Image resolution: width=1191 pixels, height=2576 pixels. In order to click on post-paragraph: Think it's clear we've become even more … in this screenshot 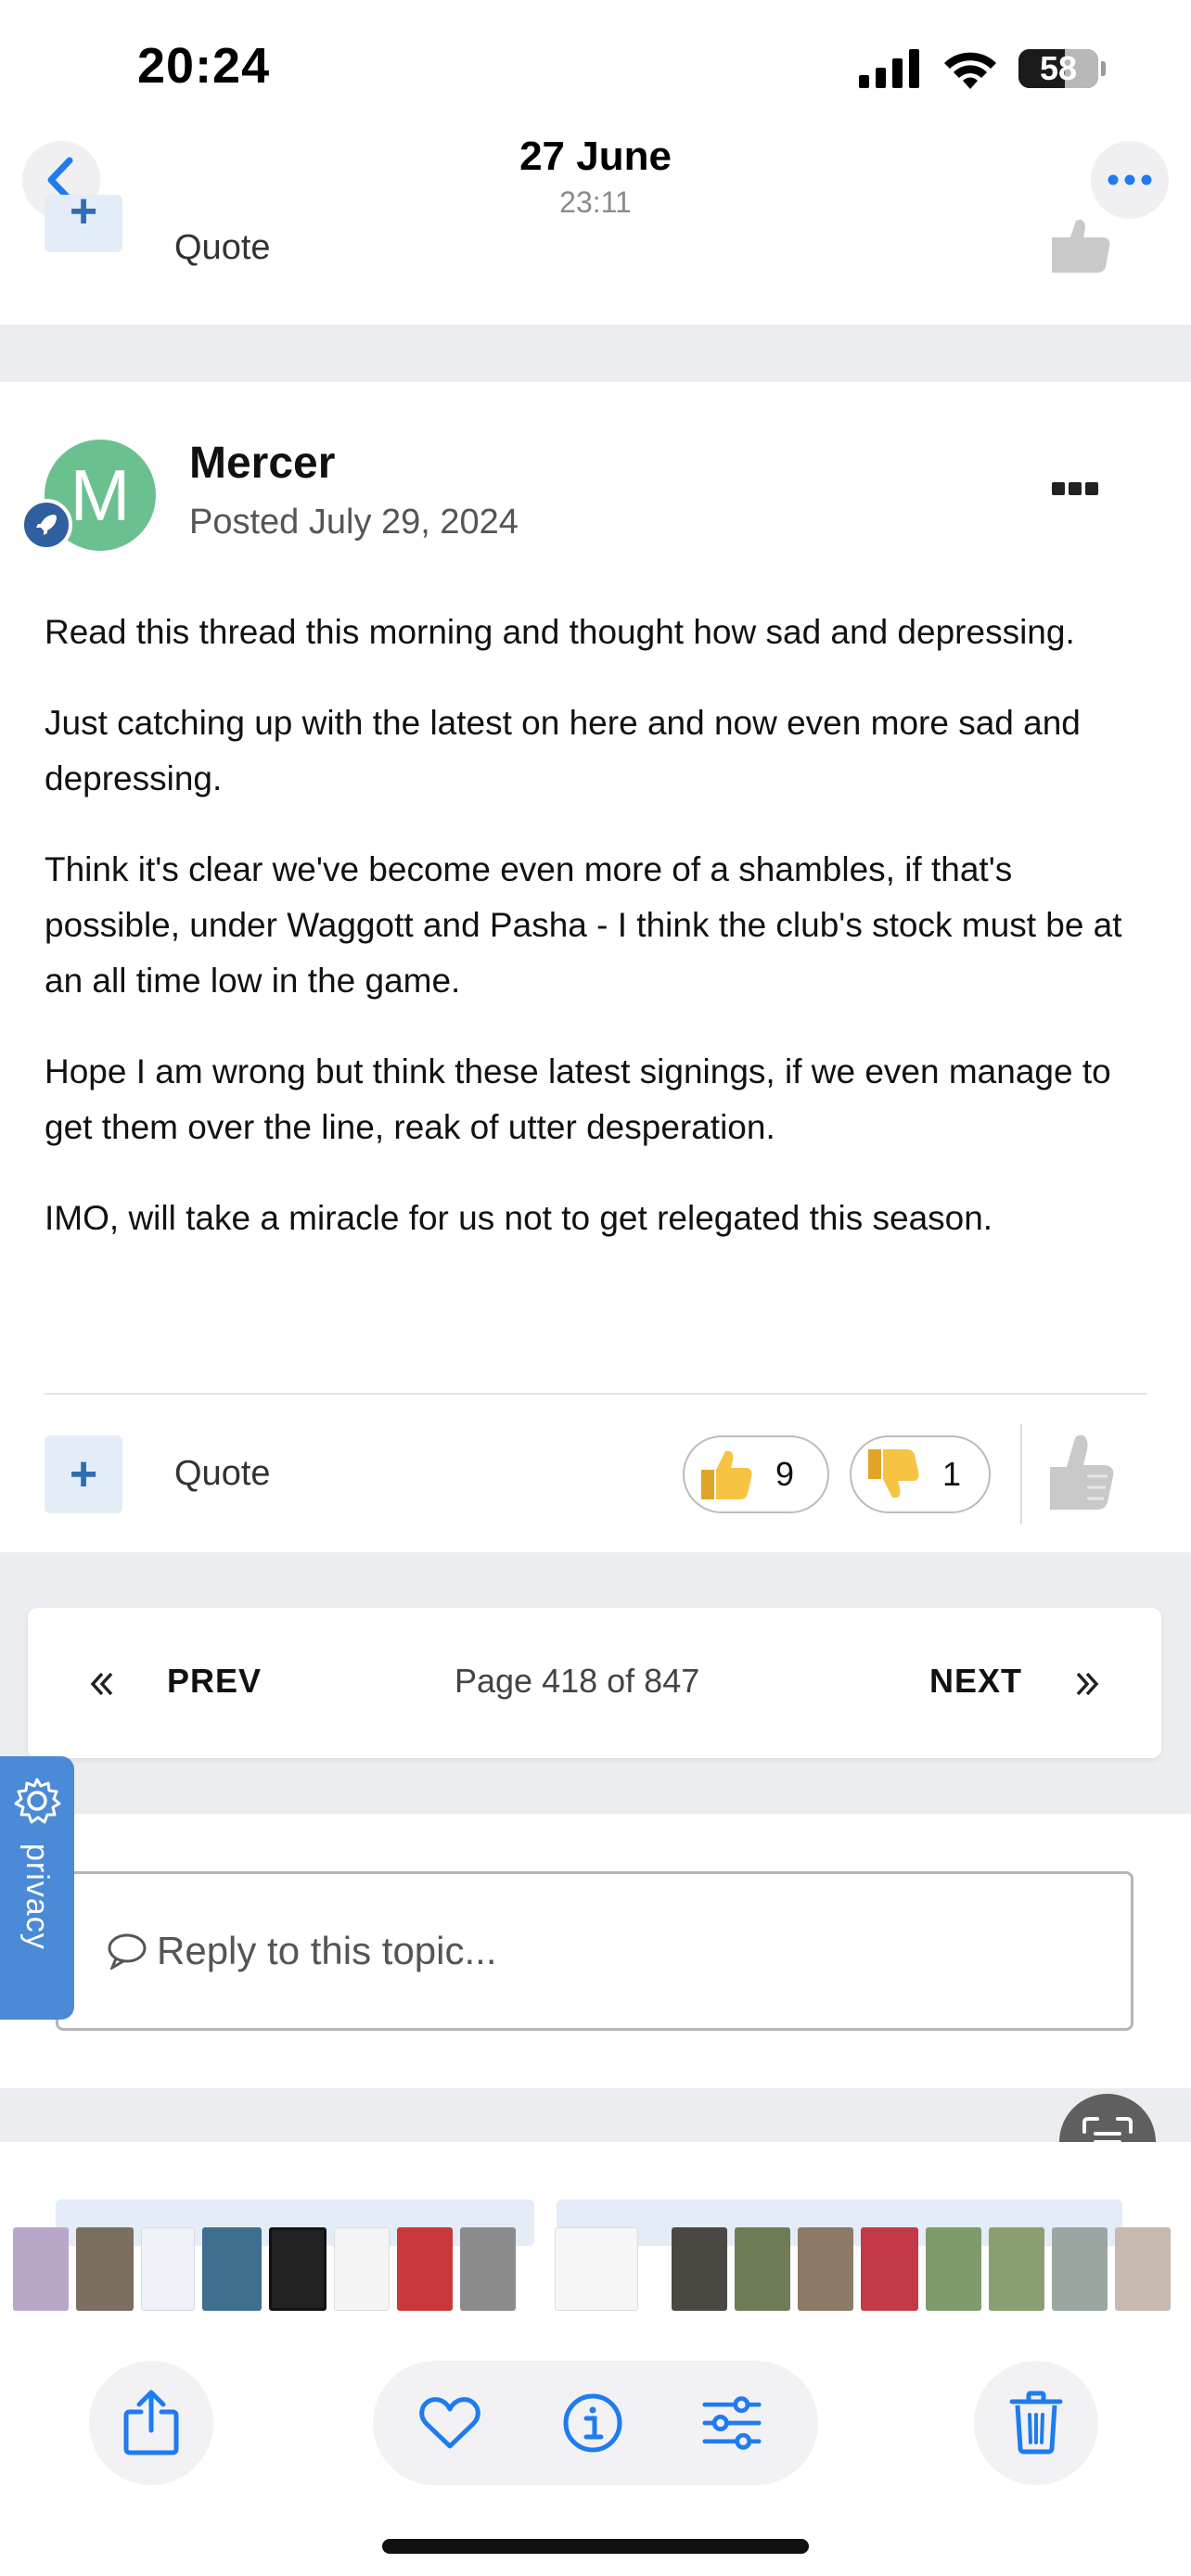, I will do `click(584, 925)`.